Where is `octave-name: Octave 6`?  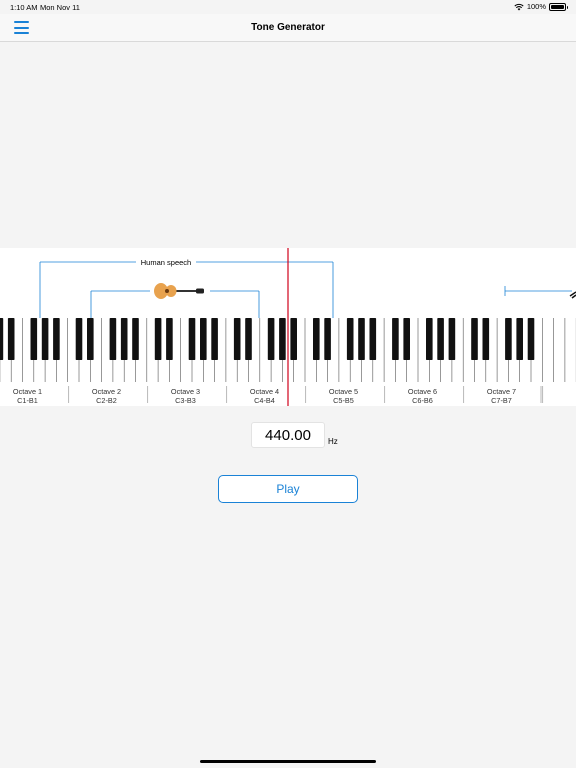
octave-name: Octave 6 is located at coordinates (422, 391).